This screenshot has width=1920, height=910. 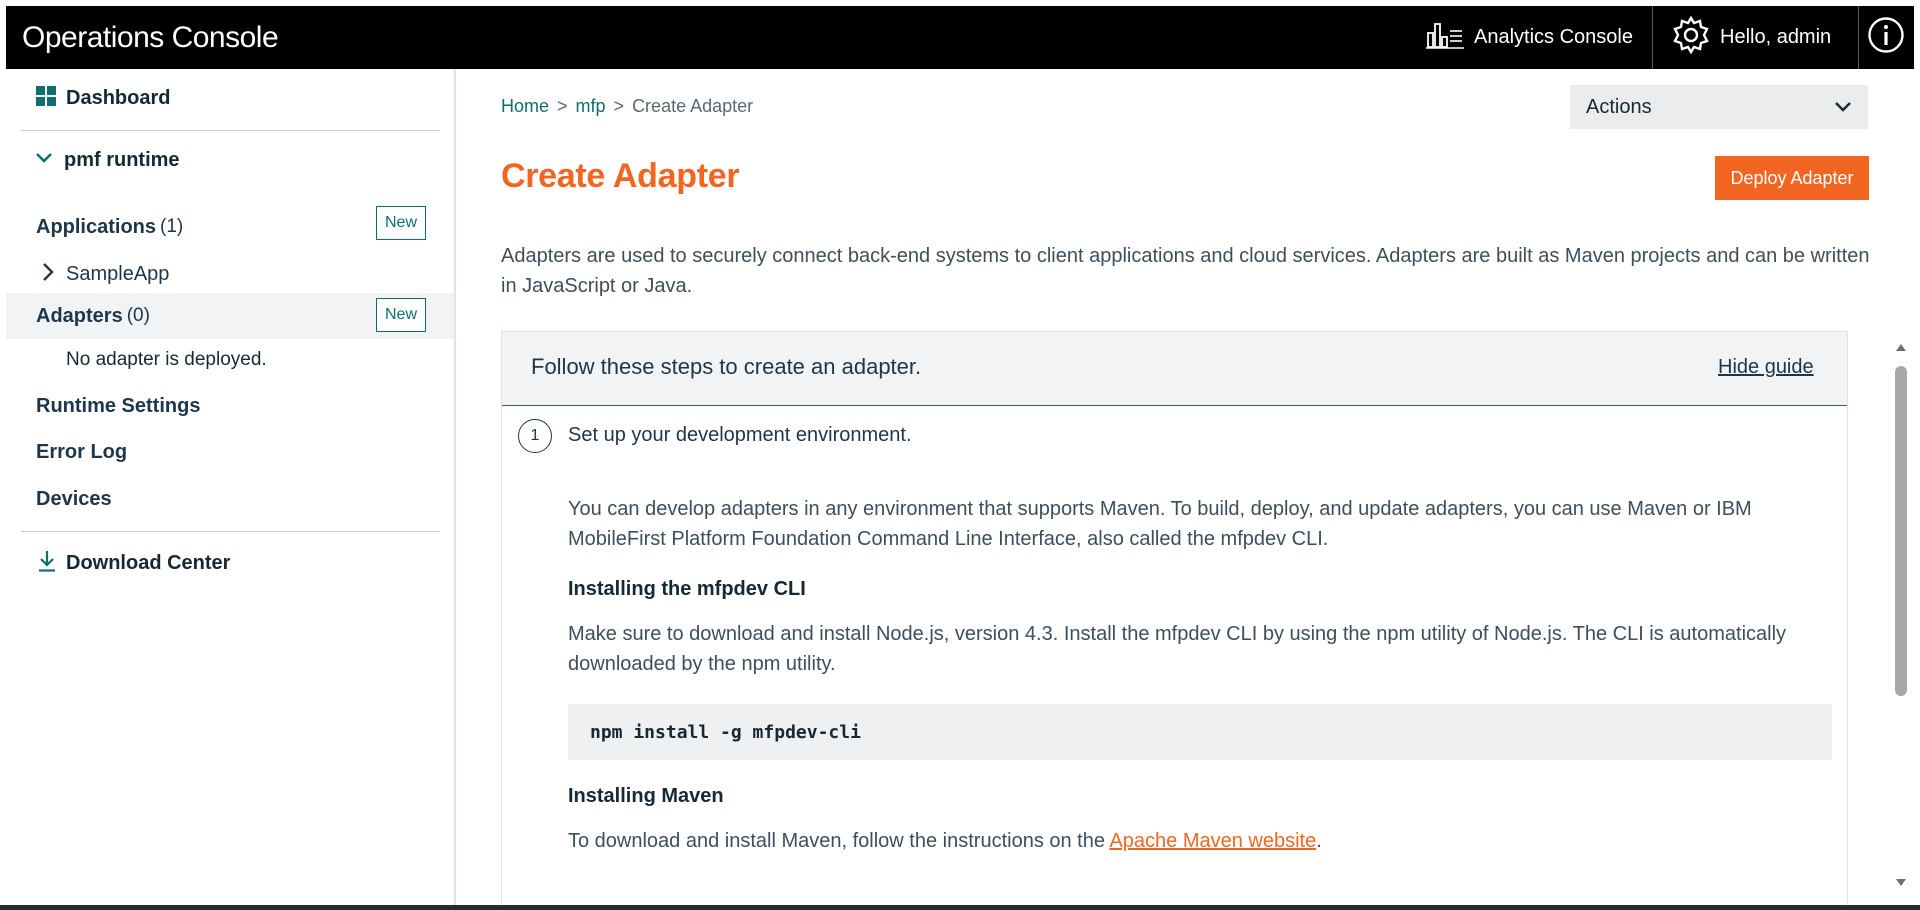 What do you see at coordinates (525, 106) in the screenshot?
I see `breadcrumb-home: Home` at bounding box center [525, 106].